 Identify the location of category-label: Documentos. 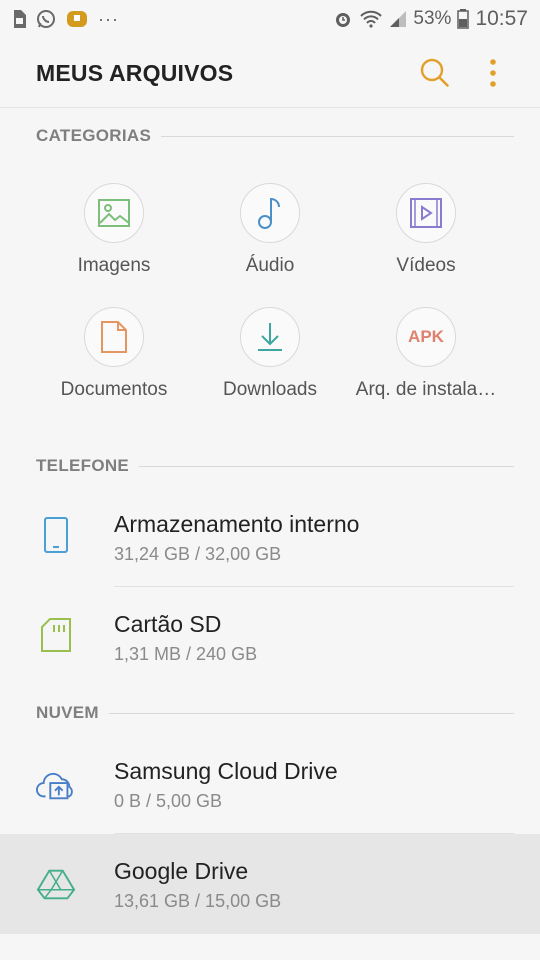
(114, 389).